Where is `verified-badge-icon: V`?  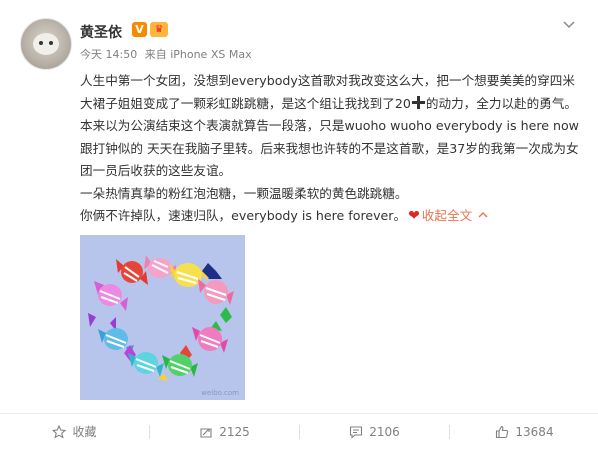
verified-badge-icon: V is located at coordinates (139, 29).